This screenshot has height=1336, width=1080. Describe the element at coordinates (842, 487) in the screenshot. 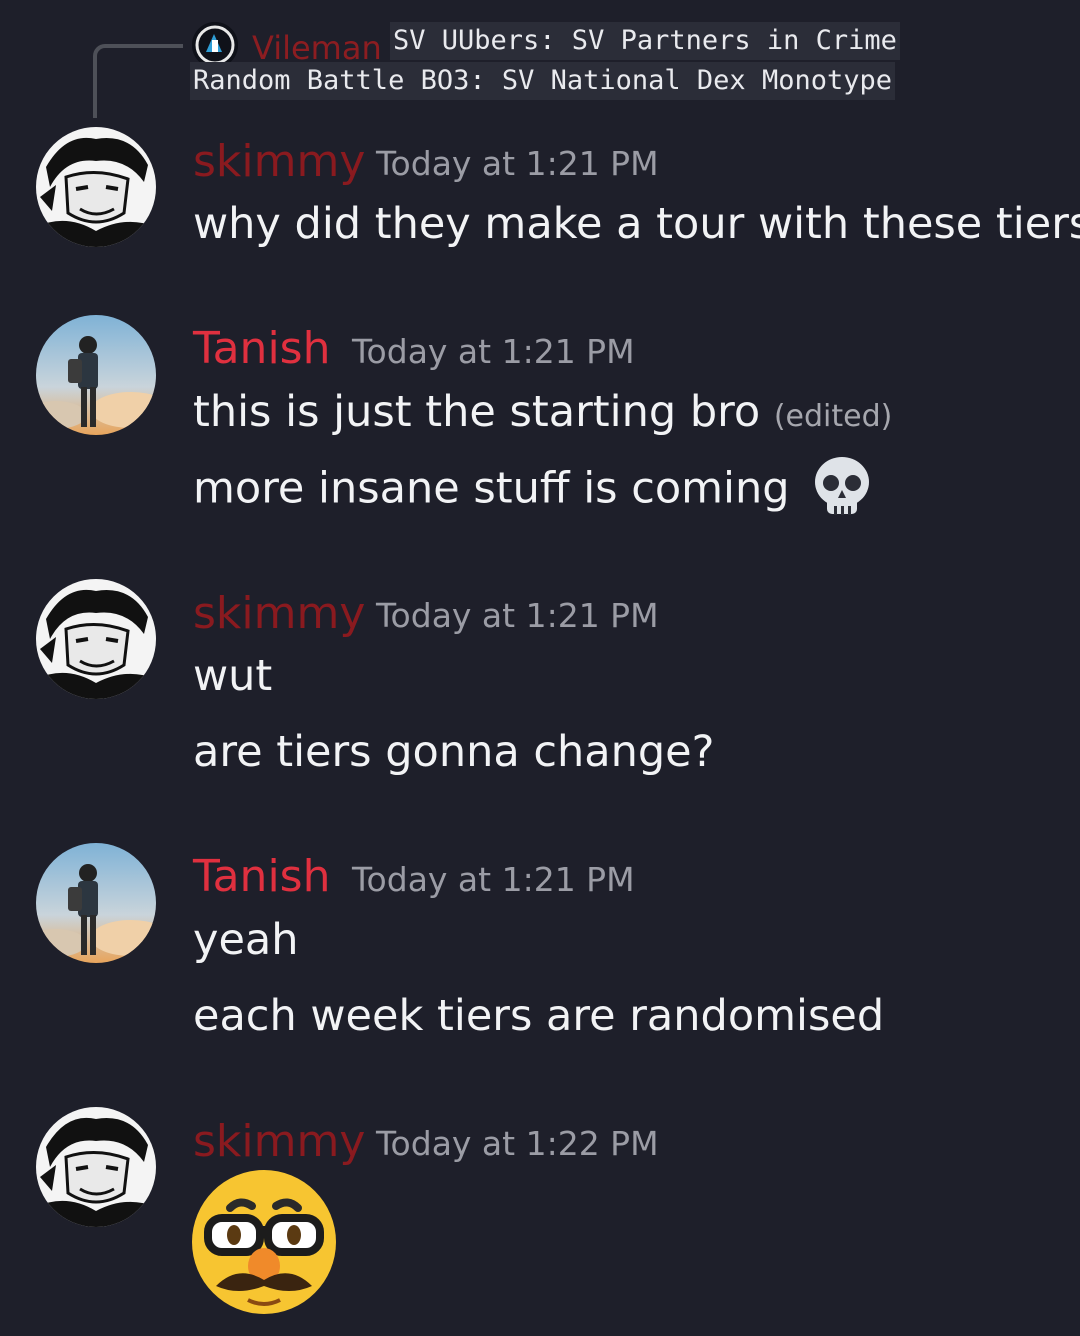

I see `skull-emoji-icon` at that location.